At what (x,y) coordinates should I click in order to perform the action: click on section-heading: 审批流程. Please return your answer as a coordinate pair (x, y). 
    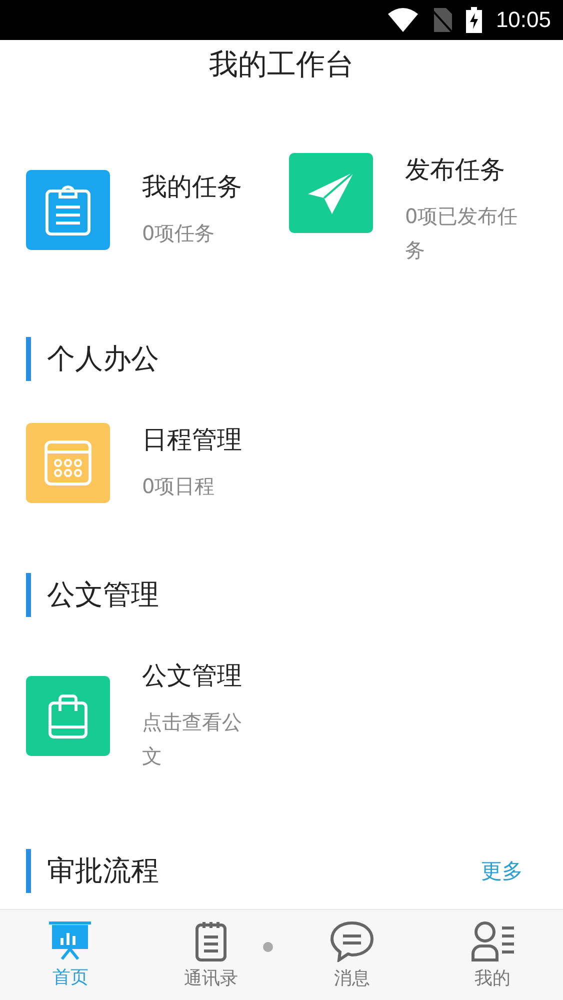
    Looking at the image, I should click on (92, 871).